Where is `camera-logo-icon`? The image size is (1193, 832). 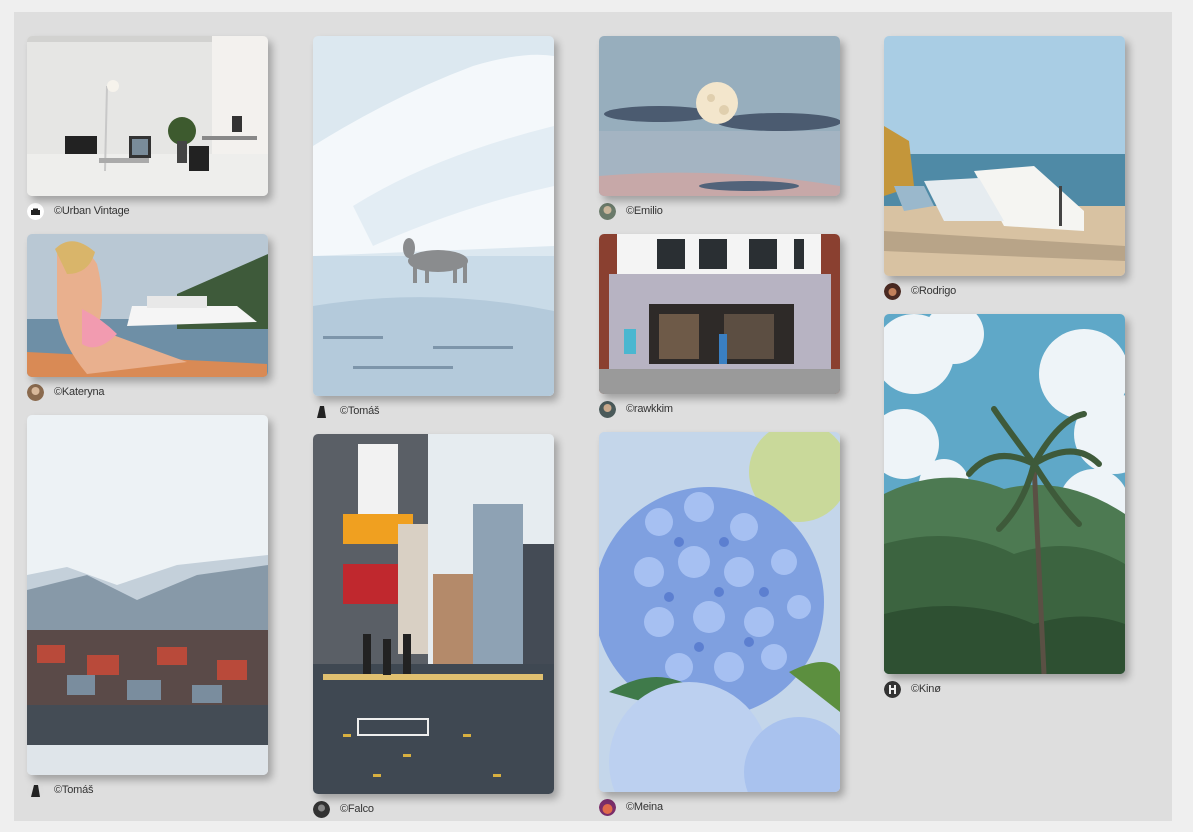
camera-logo-icon is located at coordinates (35, 211).